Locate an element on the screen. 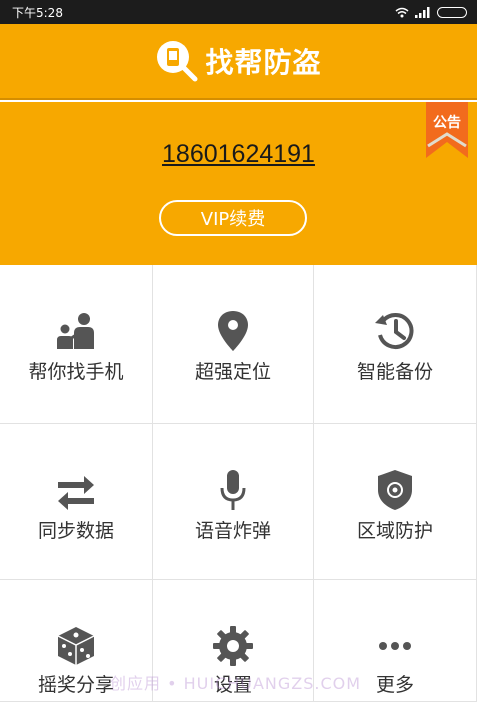  feature-sync: 同步数据 is located at coordinates (76, 502).